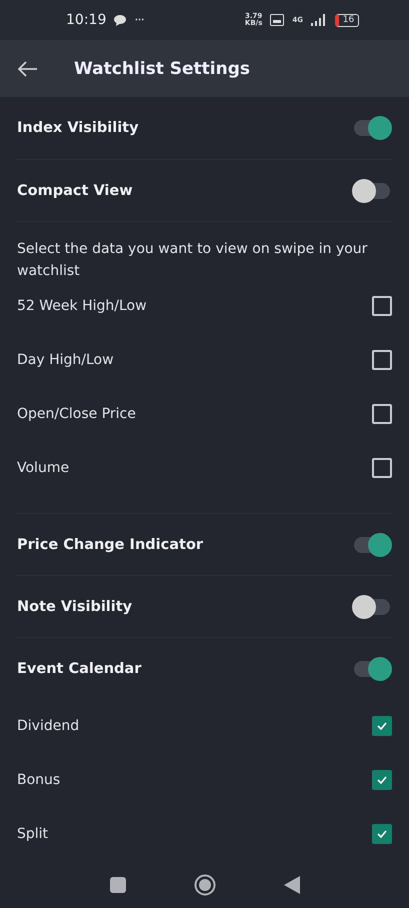 The width and height of the screenshot is (409, 908). I want to click on battery-indicator: 16, so click(347, 20).